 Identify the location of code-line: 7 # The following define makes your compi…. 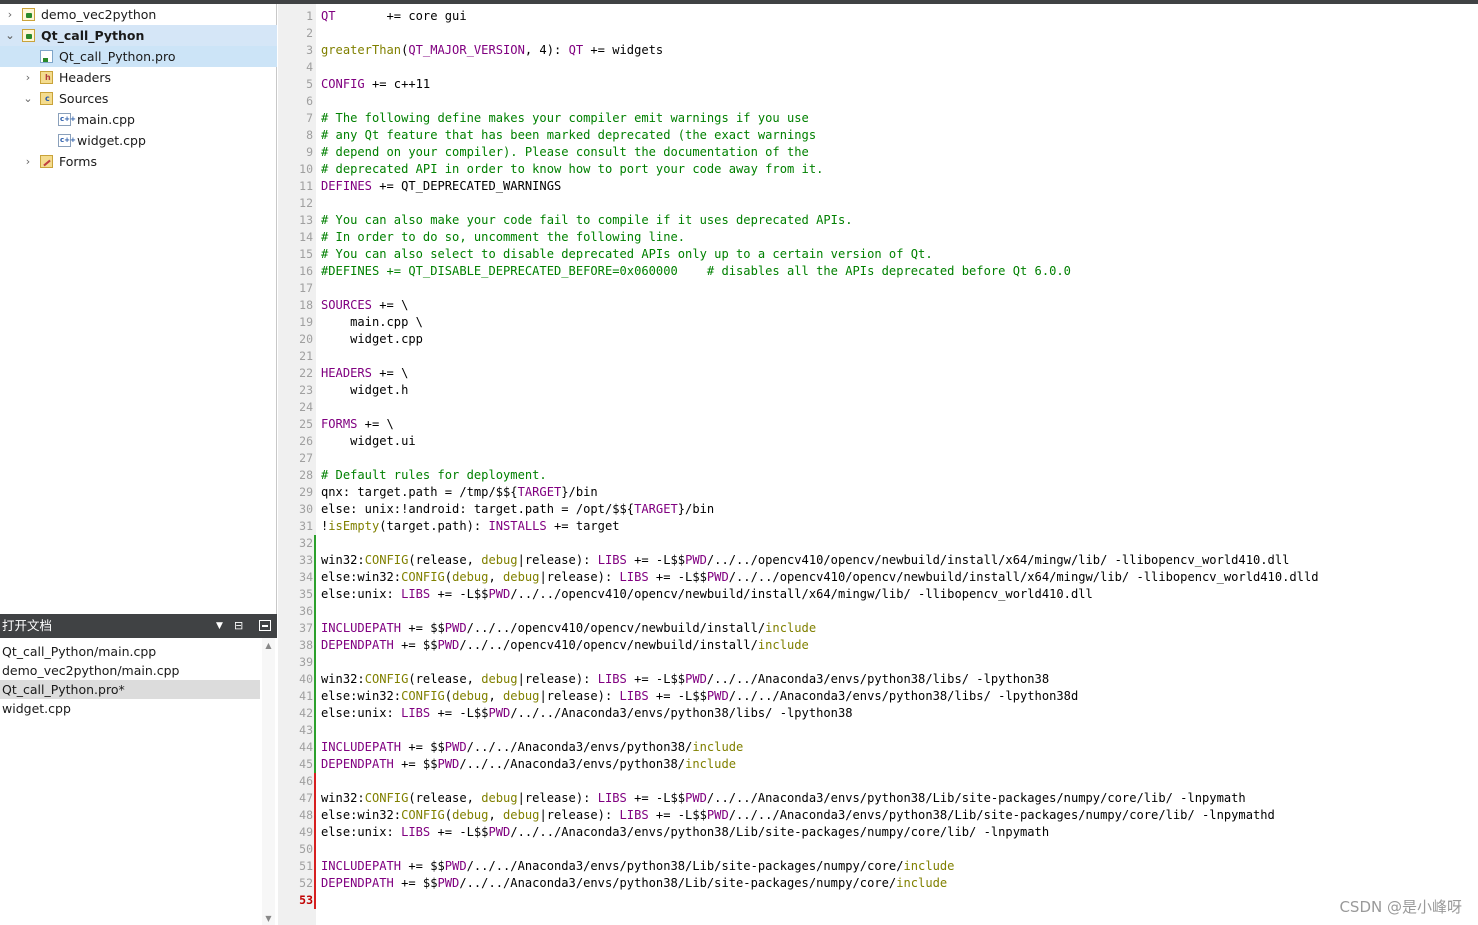
(812, 118).